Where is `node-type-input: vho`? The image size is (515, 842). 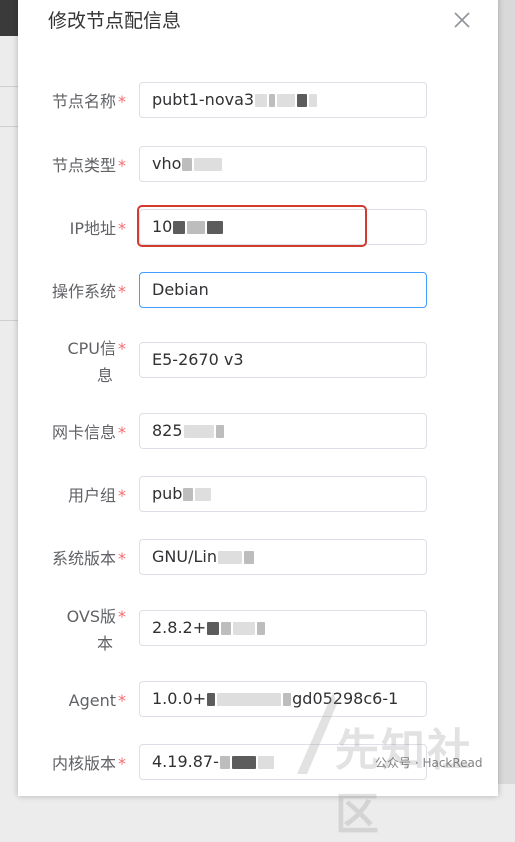 node-type-input: vho is located at coordinates (283, 164).